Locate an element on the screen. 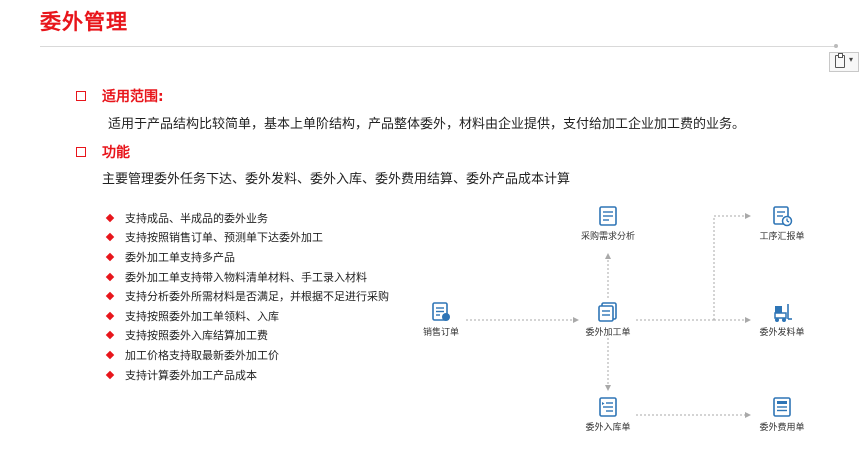  purchase-analysis-label: 采购需求分析 is located at coordinates (607, 237).